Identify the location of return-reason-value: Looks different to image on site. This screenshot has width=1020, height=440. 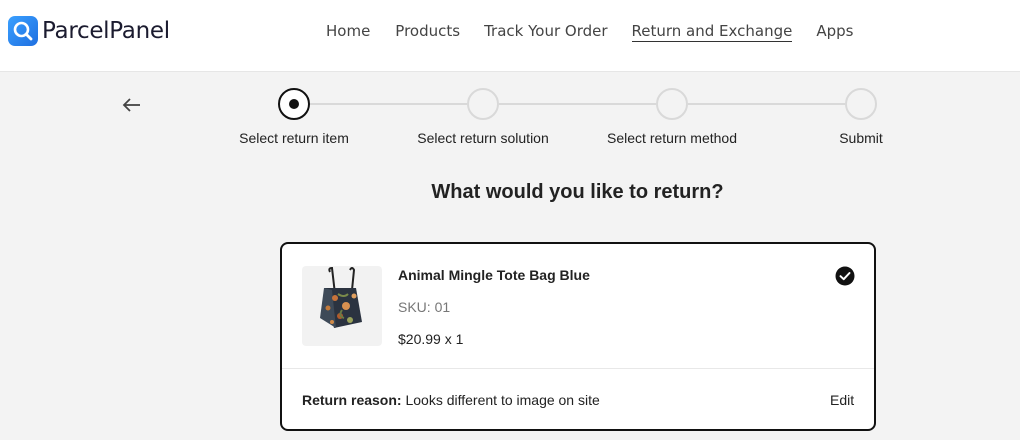
(502, 400).